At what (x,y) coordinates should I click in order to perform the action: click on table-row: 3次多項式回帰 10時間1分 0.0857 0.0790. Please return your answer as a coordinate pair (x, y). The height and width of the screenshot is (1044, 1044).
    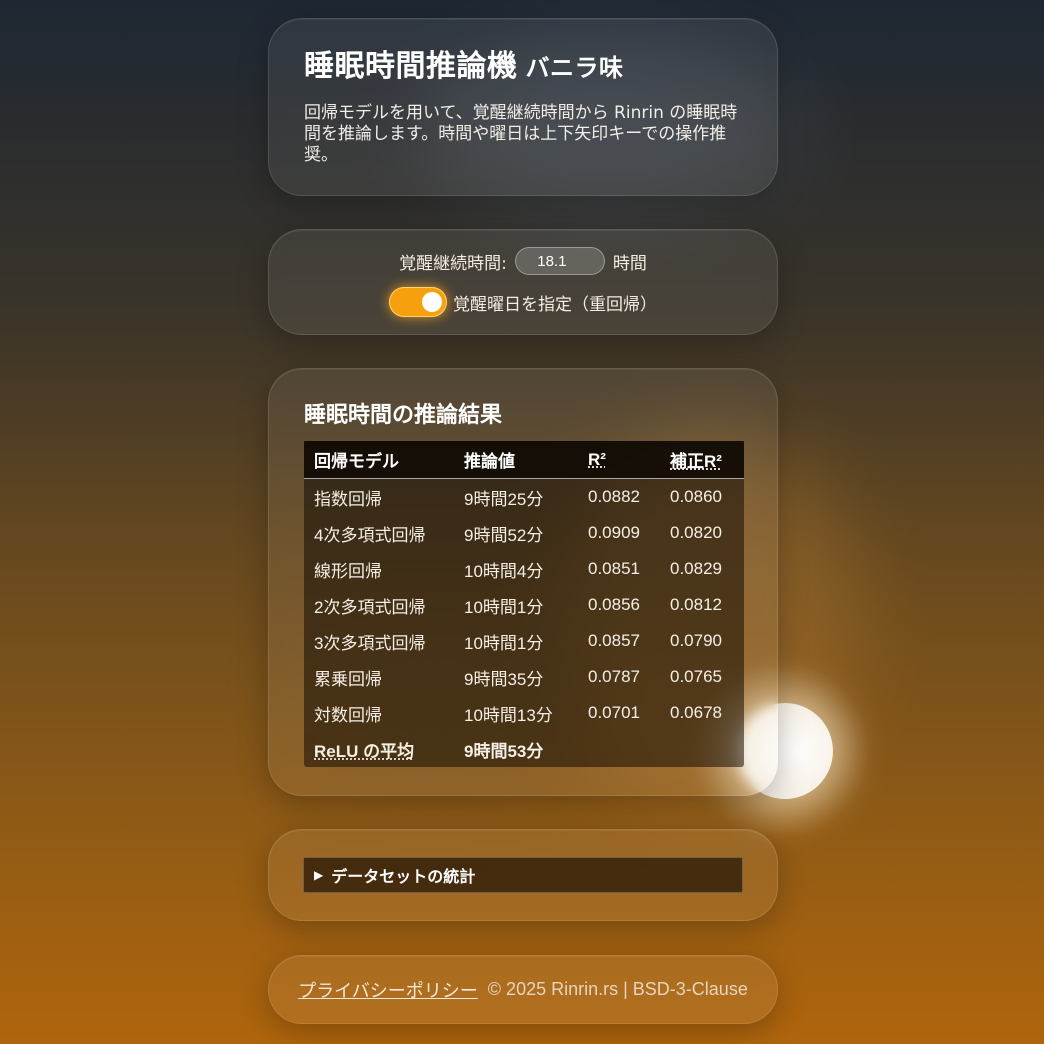
    Looking at the image, I should click on (524, 641).